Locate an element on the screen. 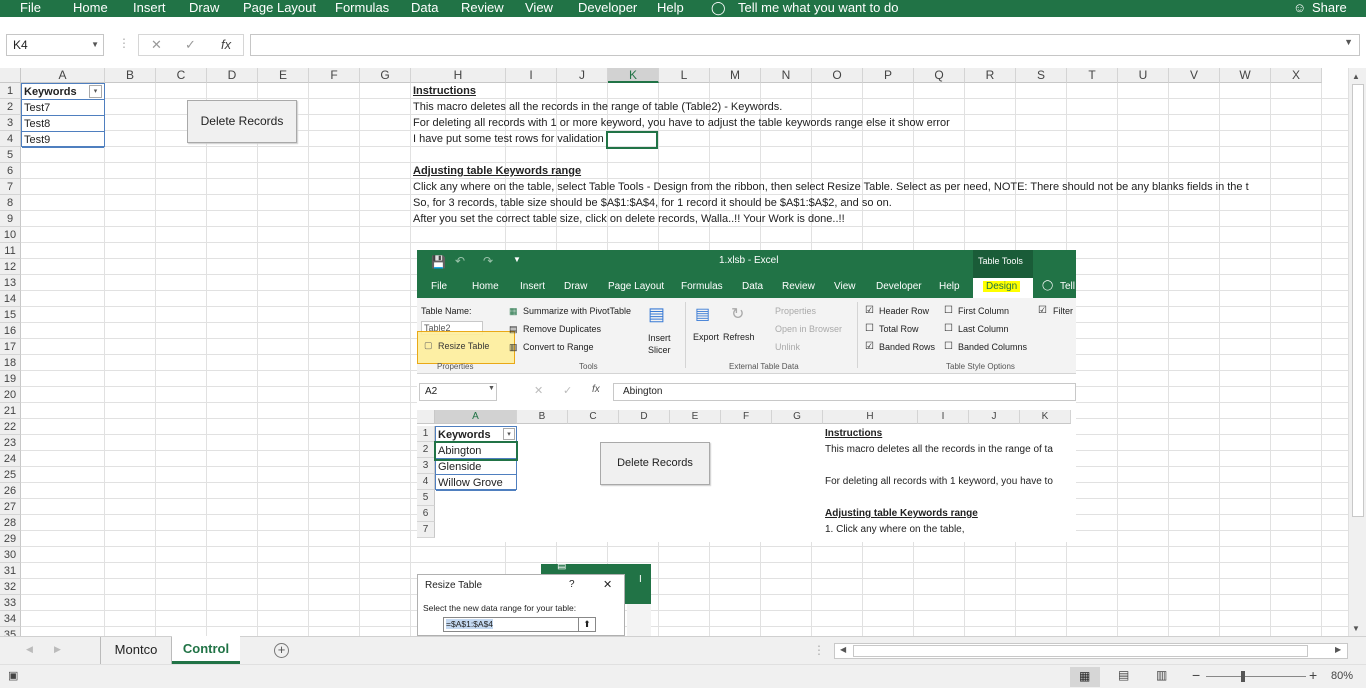 This screenshot has width=1366, height=688. scroll-down-icon: ▼ is located at coordinates (1356, 628).